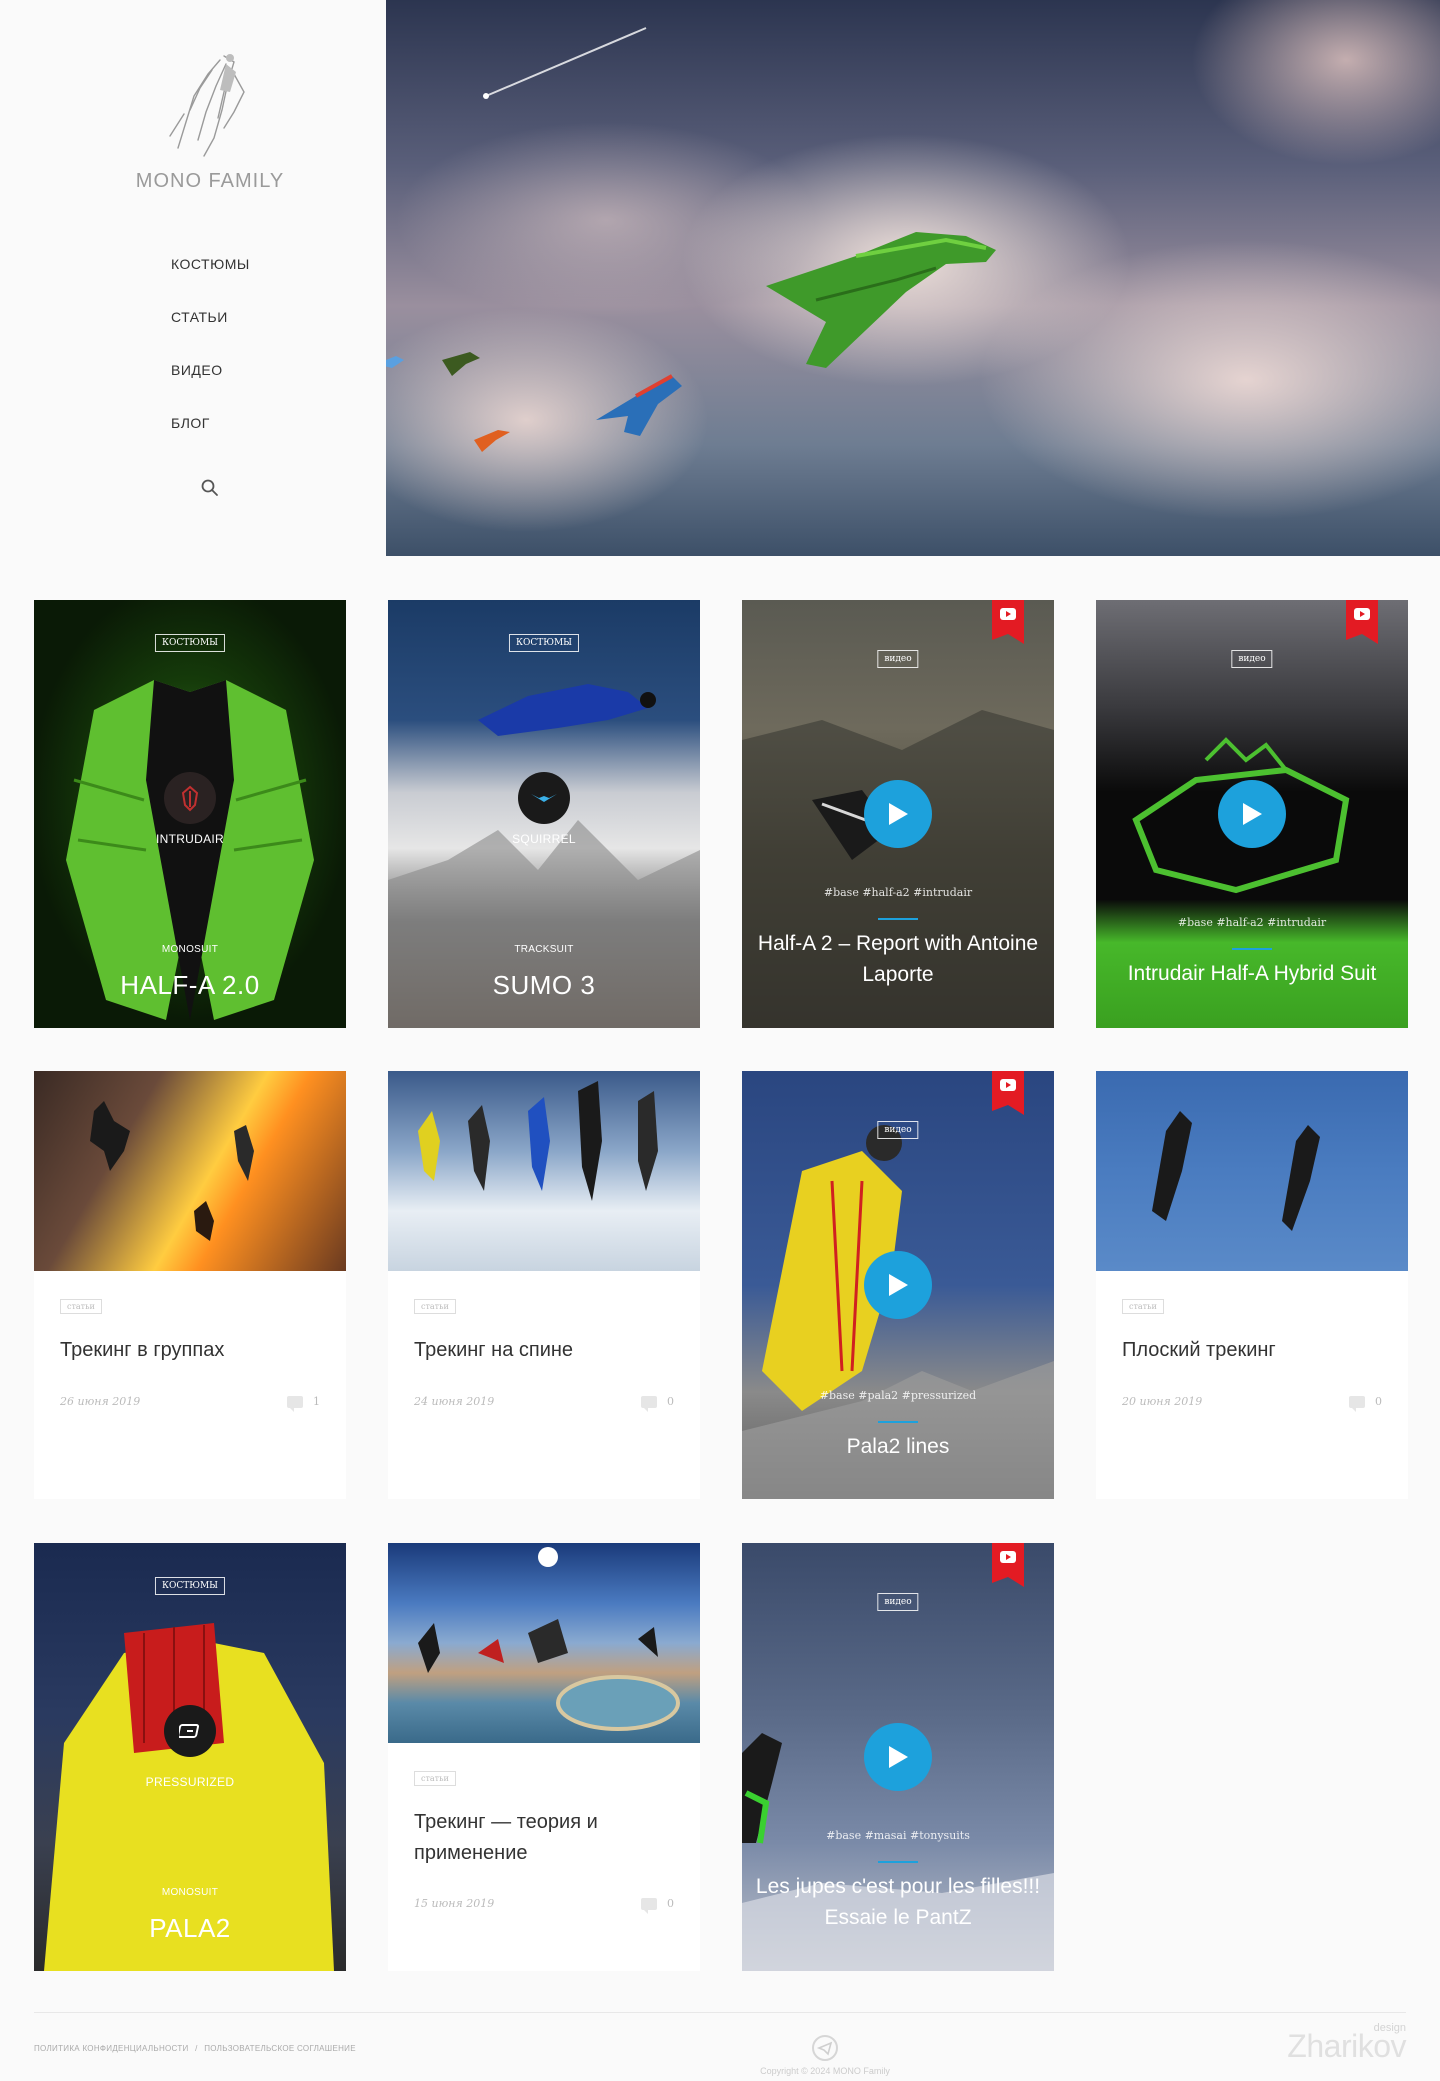 This screenshot has height=2081, width=1440. Describe the element at coordinates (210, 280) in the screenshot. I see `nav-item-suits: КОСТЮМЫ` at that location.